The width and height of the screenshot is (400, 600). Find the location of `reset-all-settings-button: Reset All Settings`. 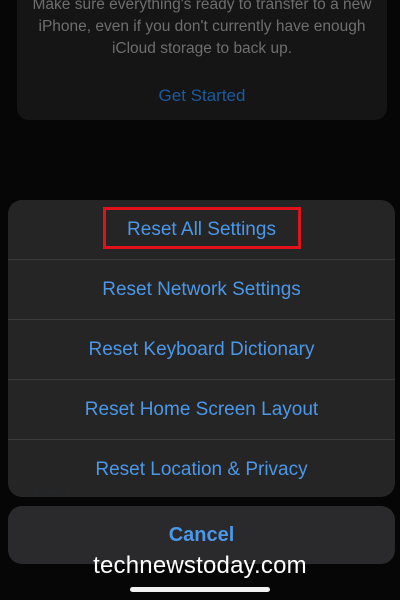

reset-all-settings-button: Reset All Settings is located at coordinates (201, 230).